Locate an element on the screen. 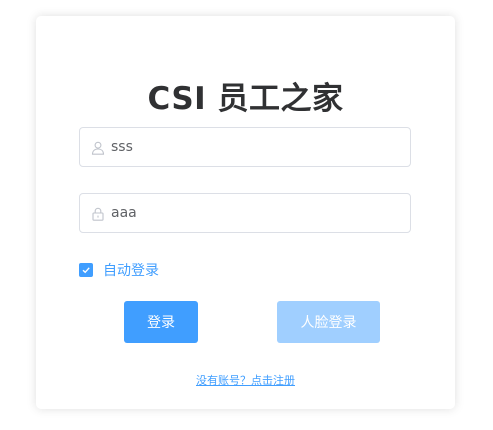  auto-login-checkbox is located at coordinates (86, 270).